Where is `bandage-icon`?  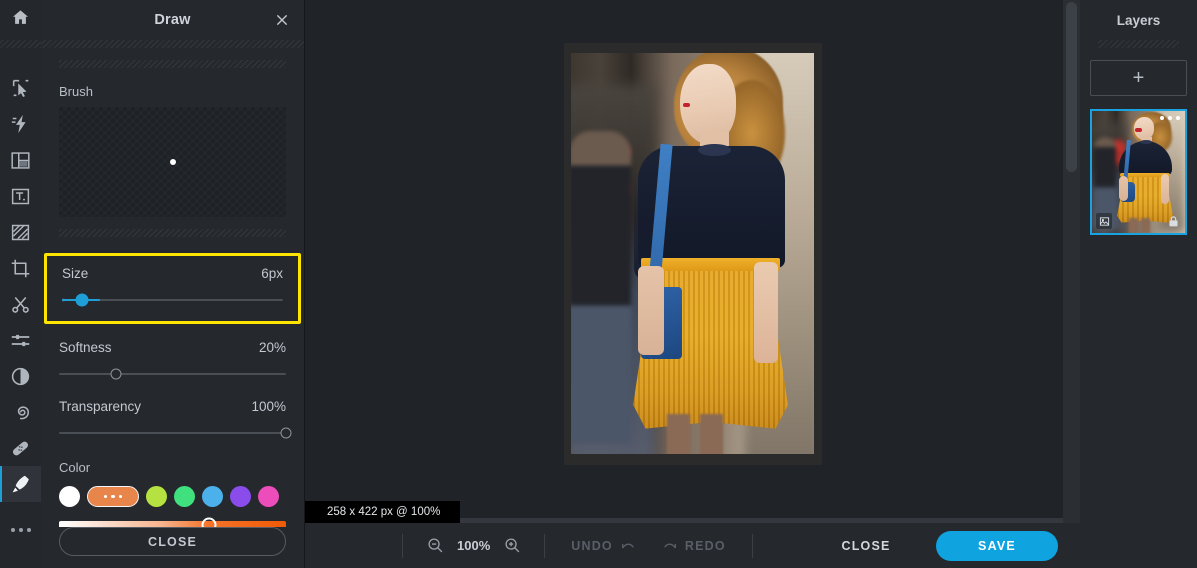 bandage-icon is located at coordinates (20, 448).